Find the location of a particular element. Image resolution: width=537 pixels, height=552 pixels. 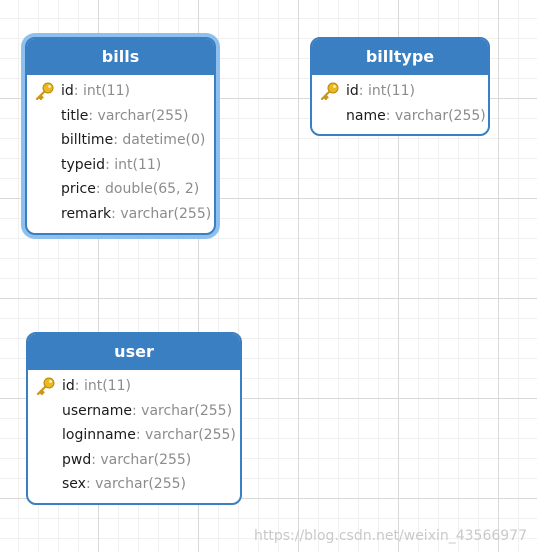

field-row: pwd: varchar(255) is located at coordinates (134, 460).